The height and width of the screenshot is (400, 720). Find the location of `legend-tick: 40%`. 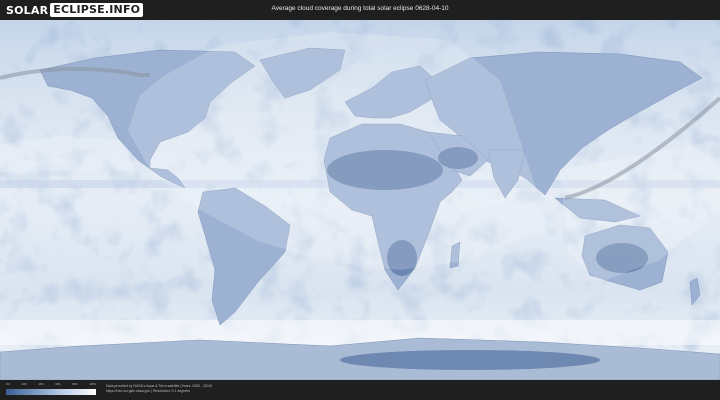

legend-tick: 40% is located at coordinates (41, 384).